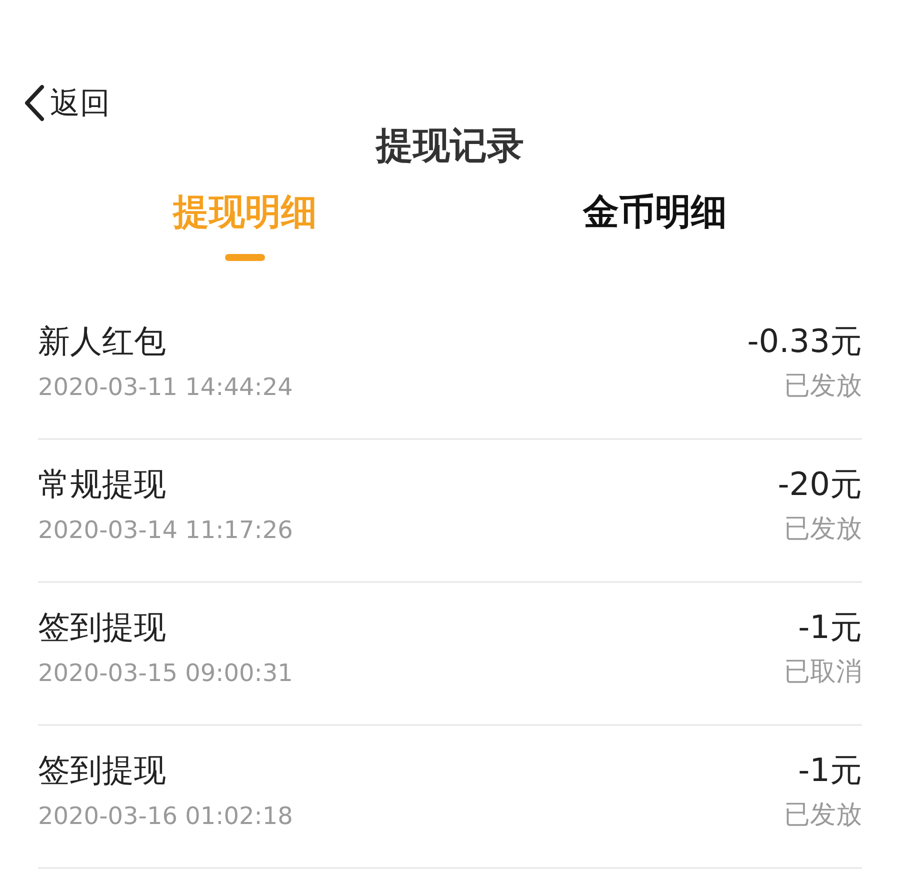 The image size is (900, 892). Describe the element at coordinates (165, 816) in the screenshot. I see `record-time: 2020-03-16 01:02:18` at that location.